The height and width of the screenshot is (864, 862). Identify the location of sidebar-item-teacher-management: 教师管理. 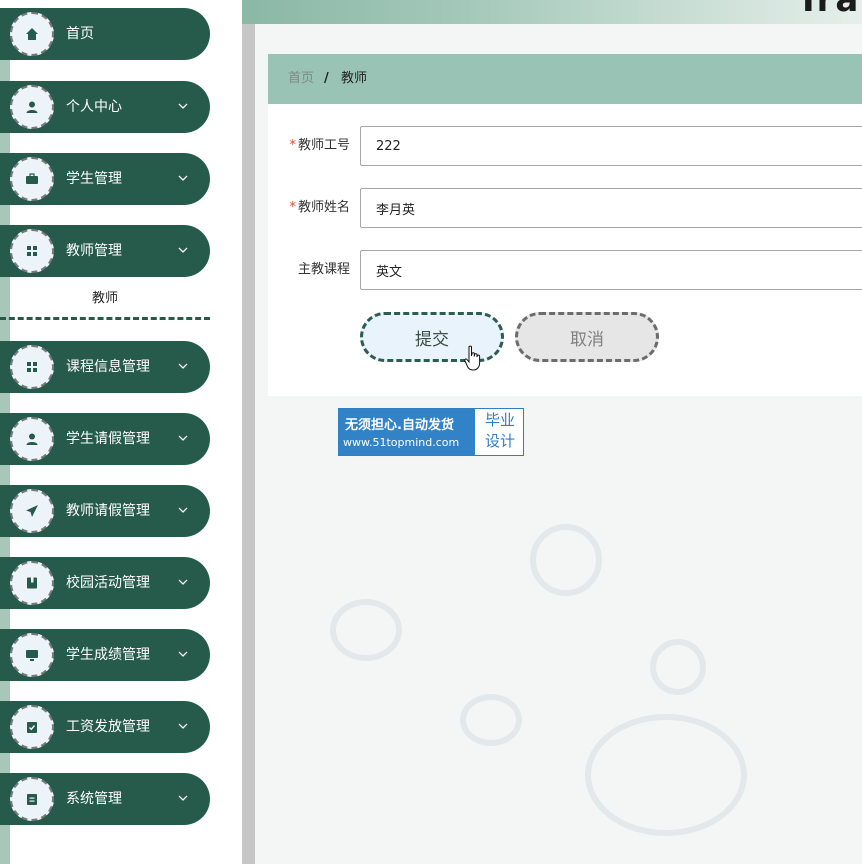
(105, 251).